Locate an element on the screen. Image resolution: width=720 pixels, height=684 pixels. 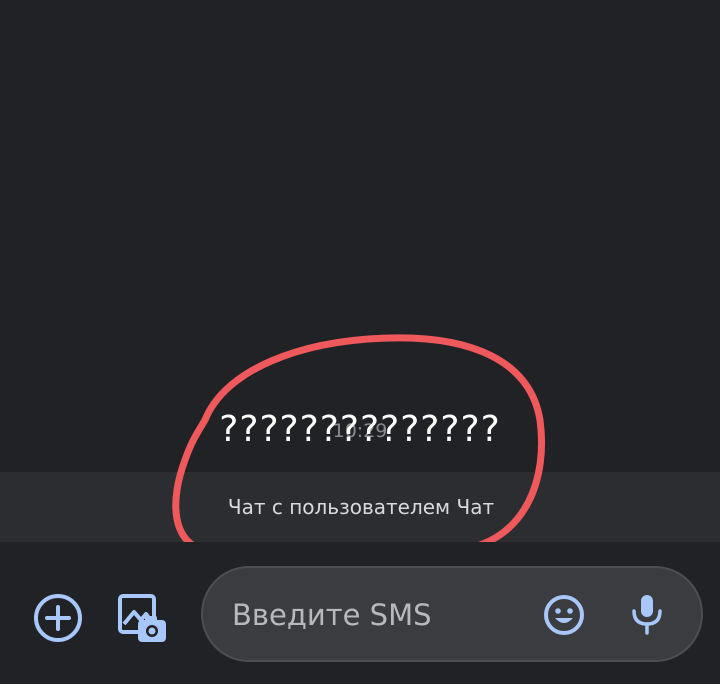
chat-info-text: Чат с пользователем Чат is located at coordinates (361, 507).